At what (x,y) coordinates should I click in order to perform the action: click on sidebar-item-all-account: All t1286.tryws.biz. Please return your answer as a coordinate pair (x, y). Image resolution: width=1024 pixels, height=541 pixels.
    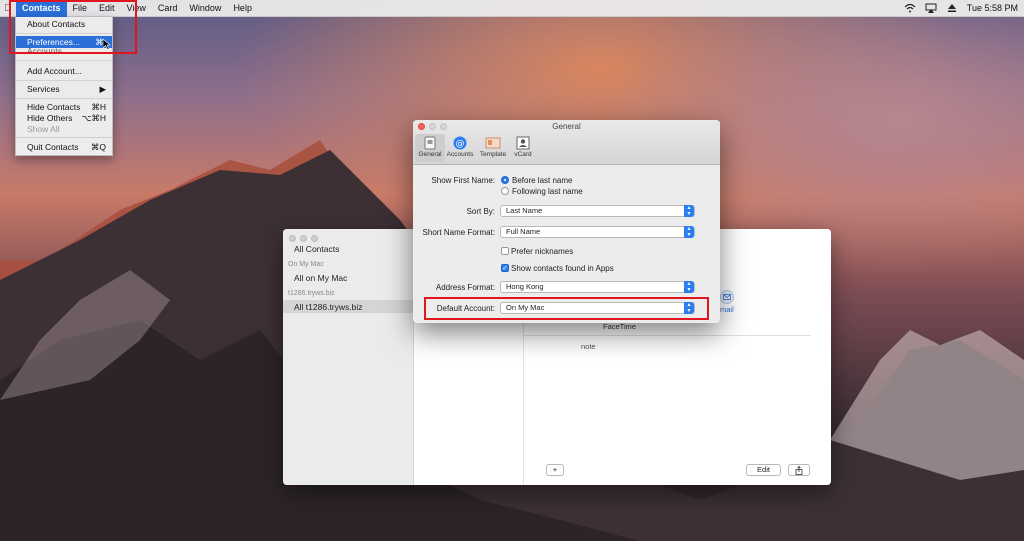
    Looking at the image, I should click on (328, 307).